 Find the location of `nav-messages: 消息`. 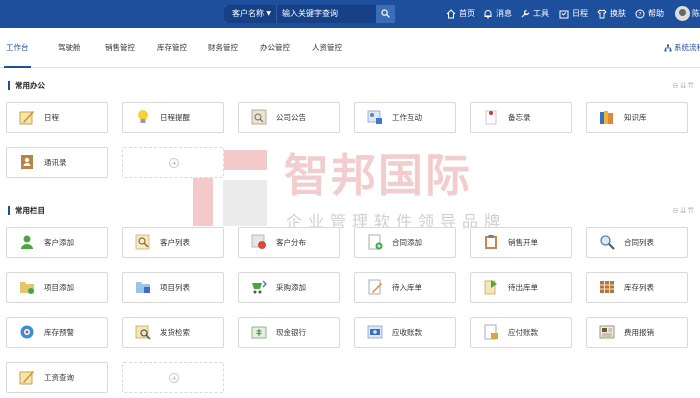

nav-messages: 消息 is located at coordinates (497, 14).